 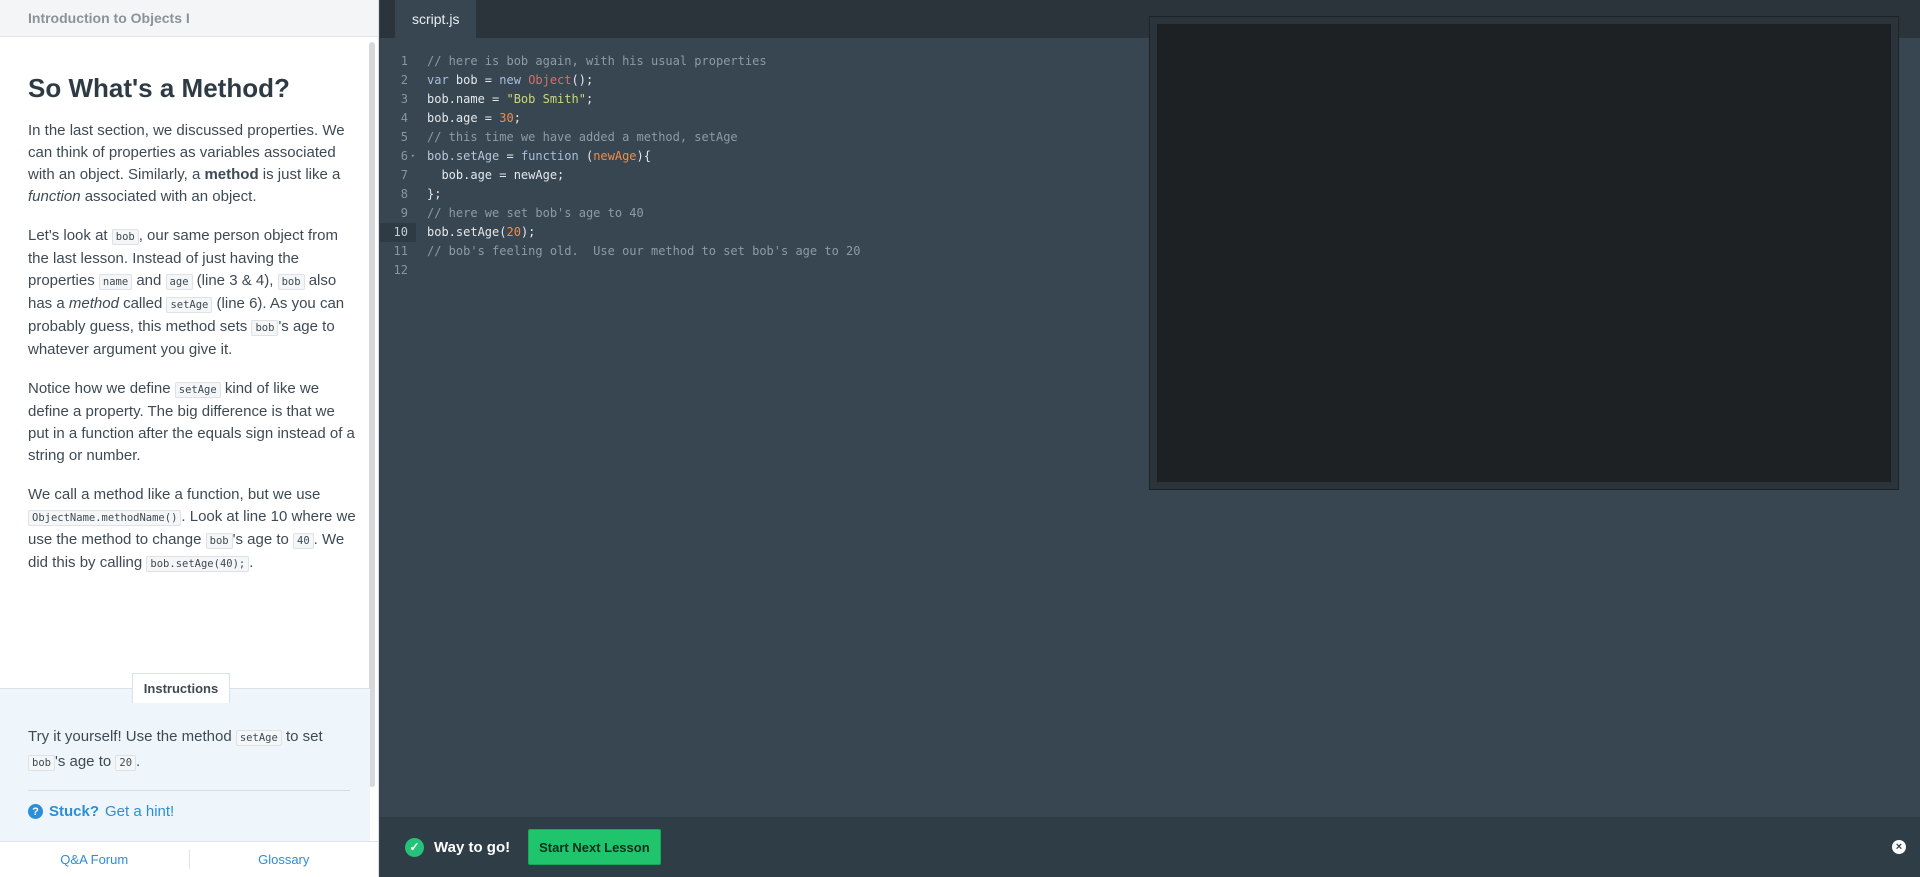 What do you see at coordinates (463, 118) in the screenshot?
I see `token: bob.age =` at bounding box center [463, 118].